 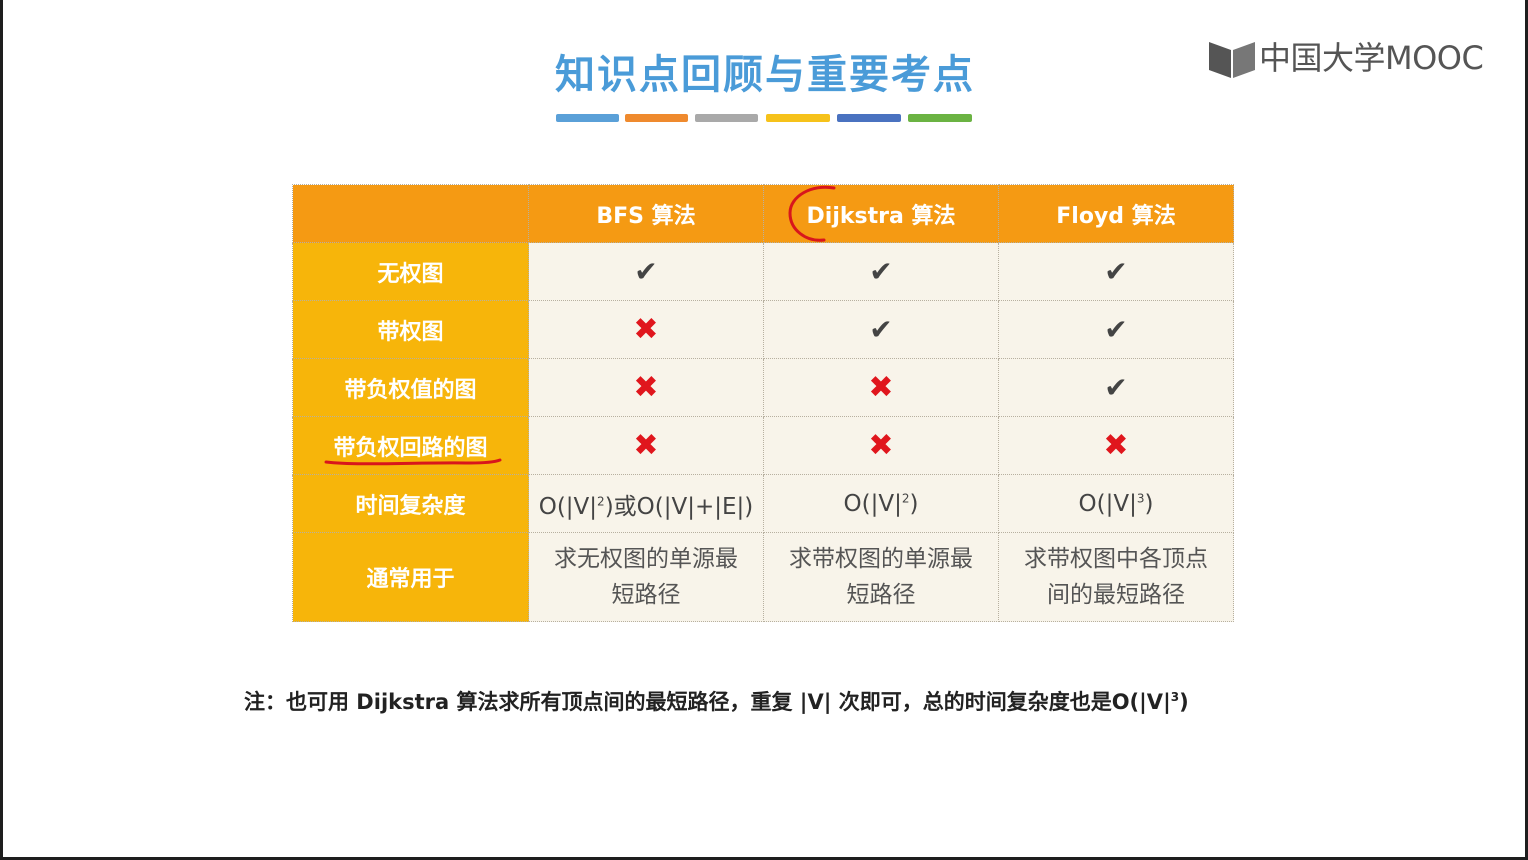 I want to click on complexity-floyd: O(|V|3), so click(x=1116, y=503).